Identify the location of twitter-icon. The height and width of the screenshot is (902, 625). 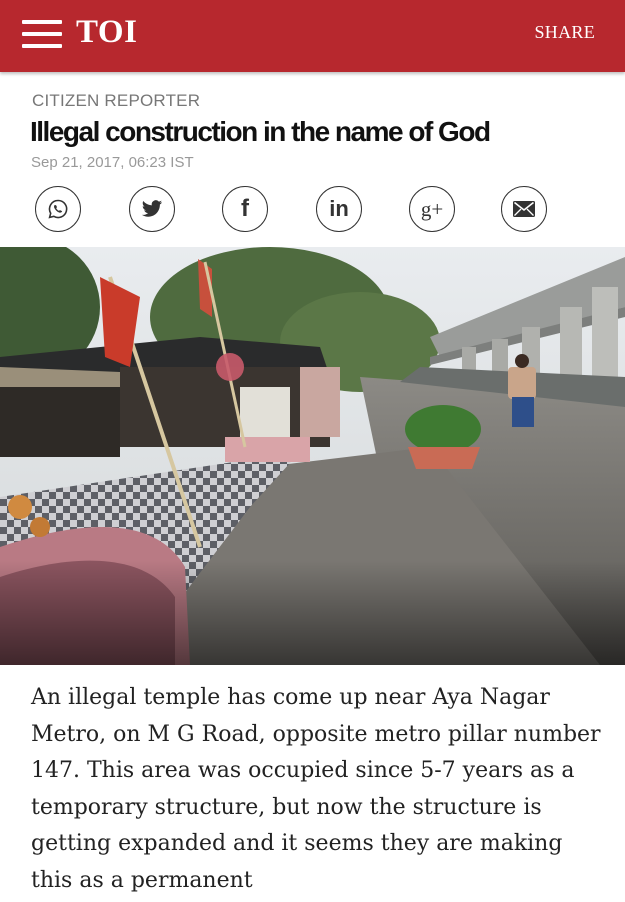
(152, 209).